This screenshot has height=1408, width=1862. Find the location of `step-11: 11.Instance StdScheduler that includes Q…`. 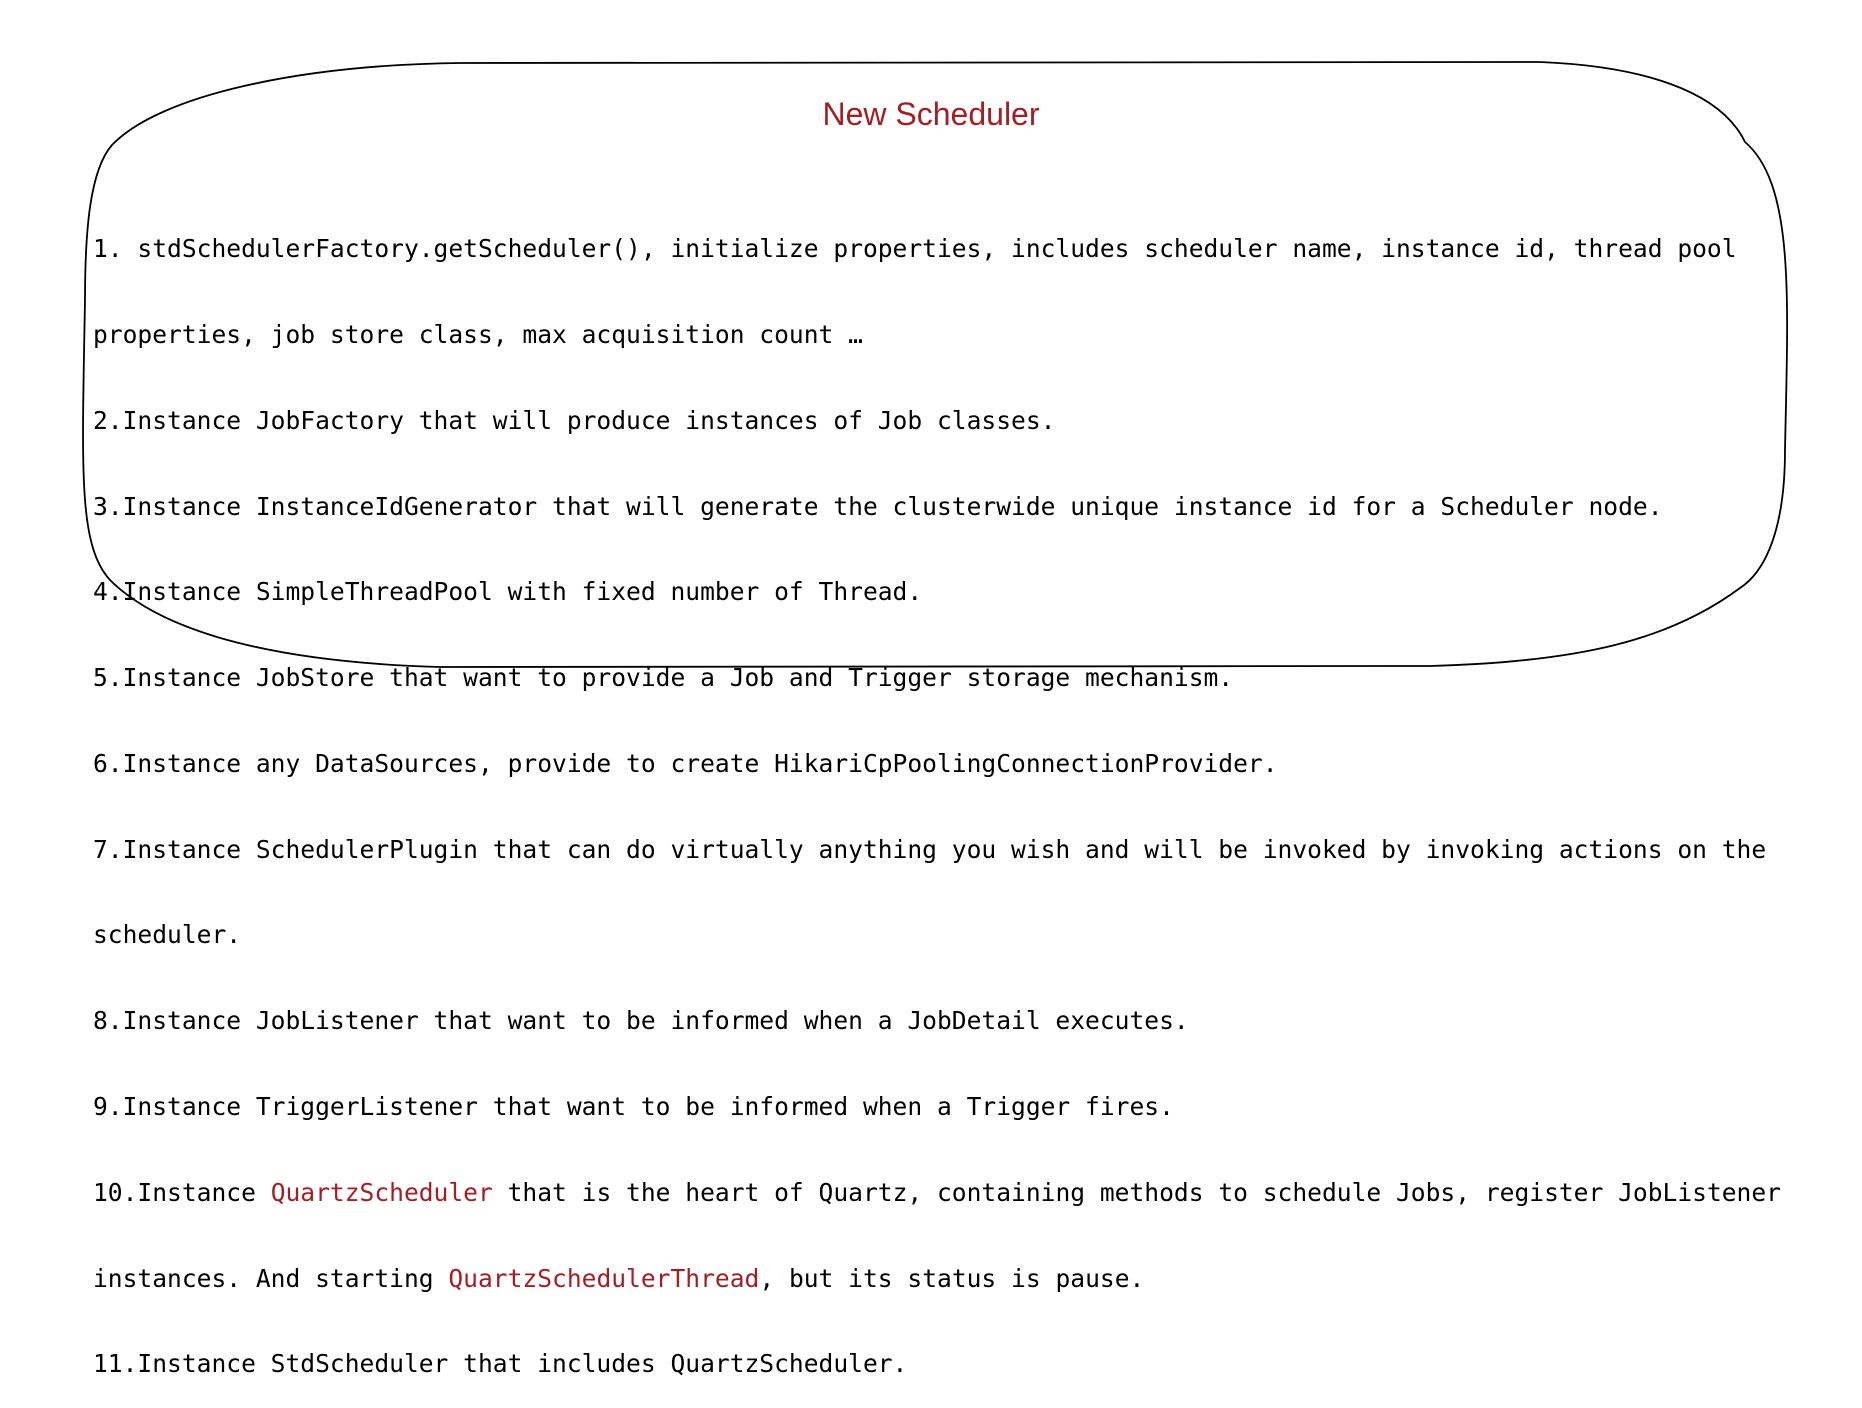

step-11: 11.Instance StdScheduler that includes Q… is located at coordinates (500, 1364).